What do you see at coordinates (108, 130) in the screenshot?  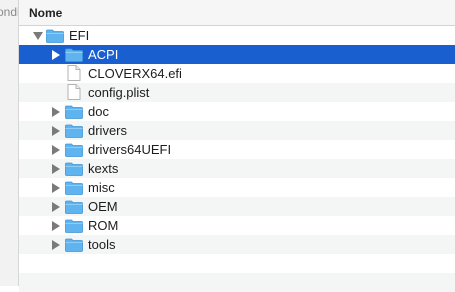 I see `row-name: drivers` at bounding box center [108, 130].